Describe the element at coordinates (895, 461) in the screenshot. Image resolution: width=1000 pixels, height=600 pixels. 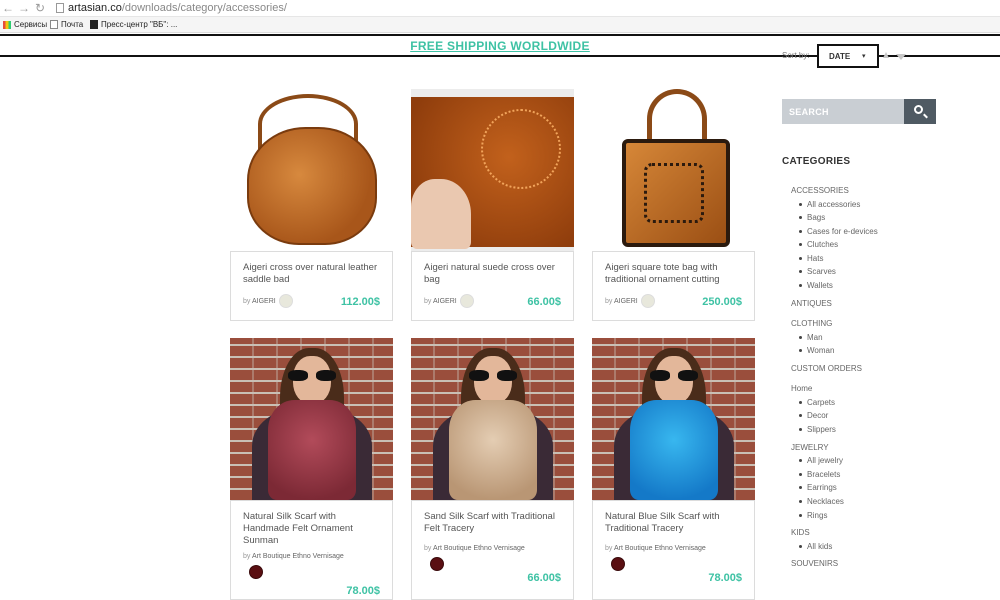
I see `subcategory-item: All jewelry` at that location.